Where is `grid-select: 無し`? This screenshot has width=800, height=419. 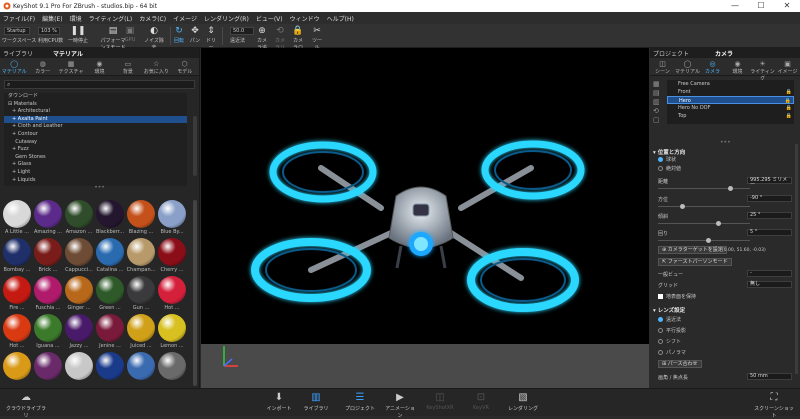 grid-select: 無し is located at coordinates (769, 284).